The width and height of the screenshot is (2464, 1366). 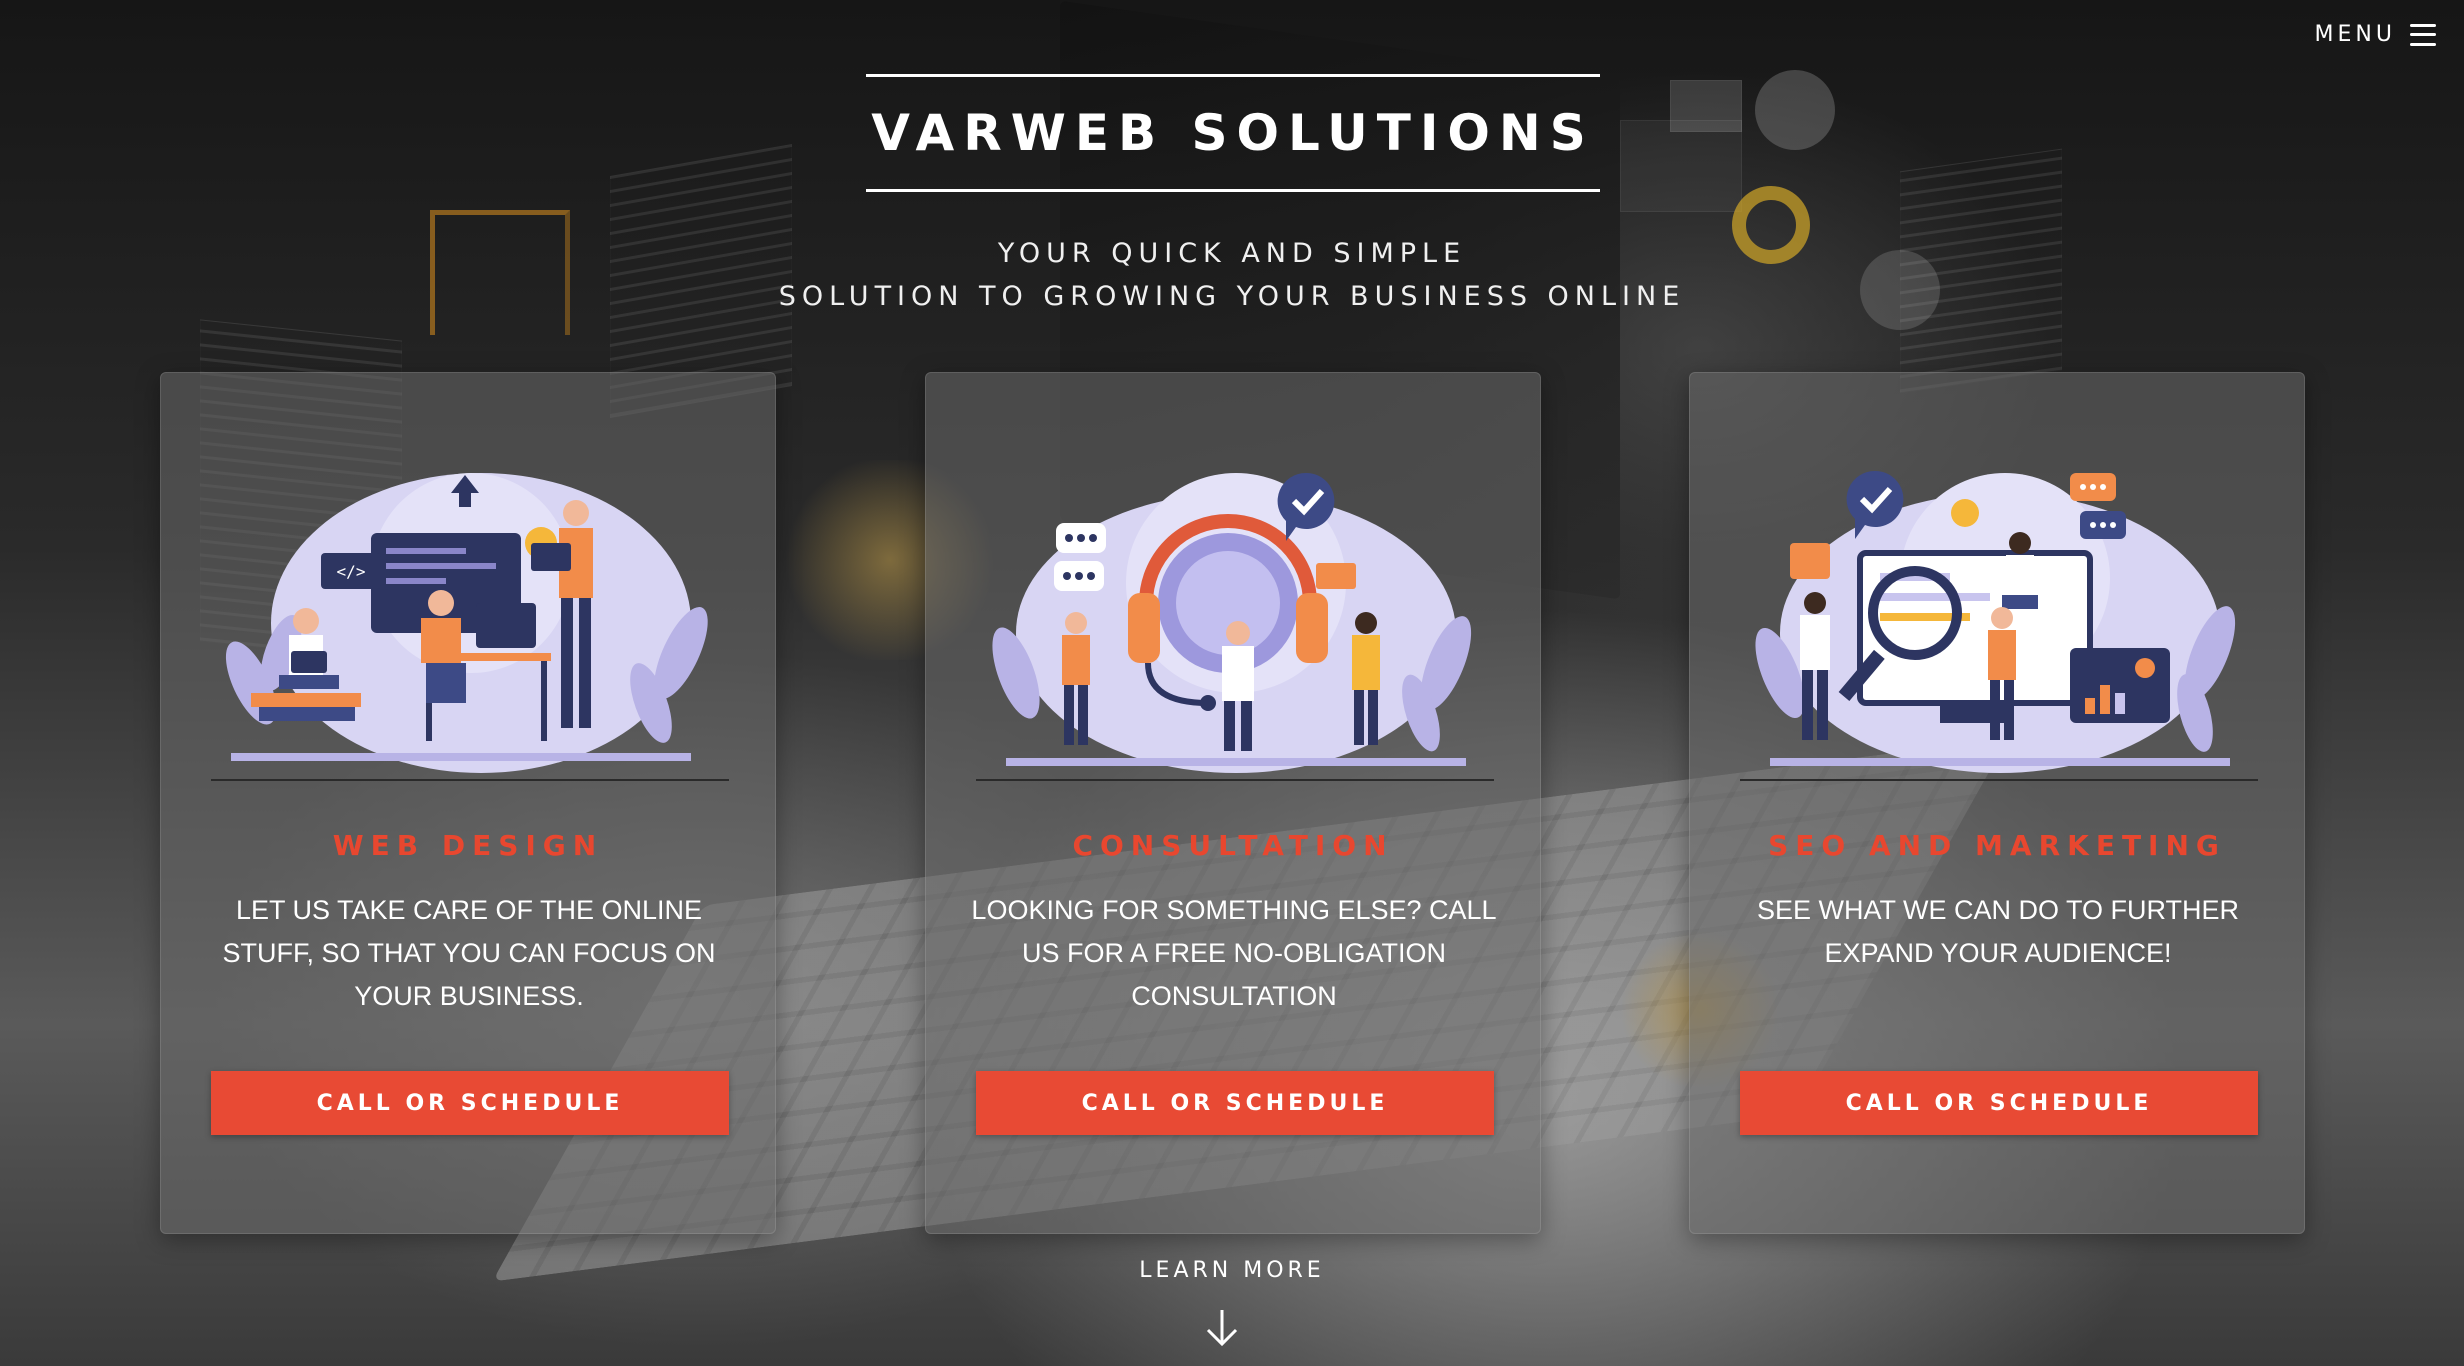 I want to click on hamburger-icon, so click(x=2423, y=34).